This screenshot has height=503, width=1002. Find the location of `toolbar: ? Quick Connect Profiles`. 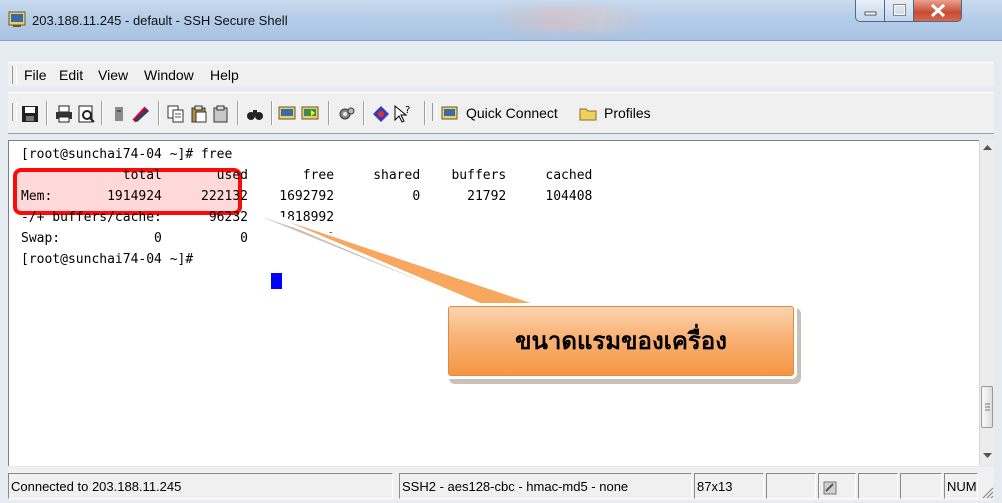

toolbar: ? Quick Connect Profiles is located at coordinates (501, 113).